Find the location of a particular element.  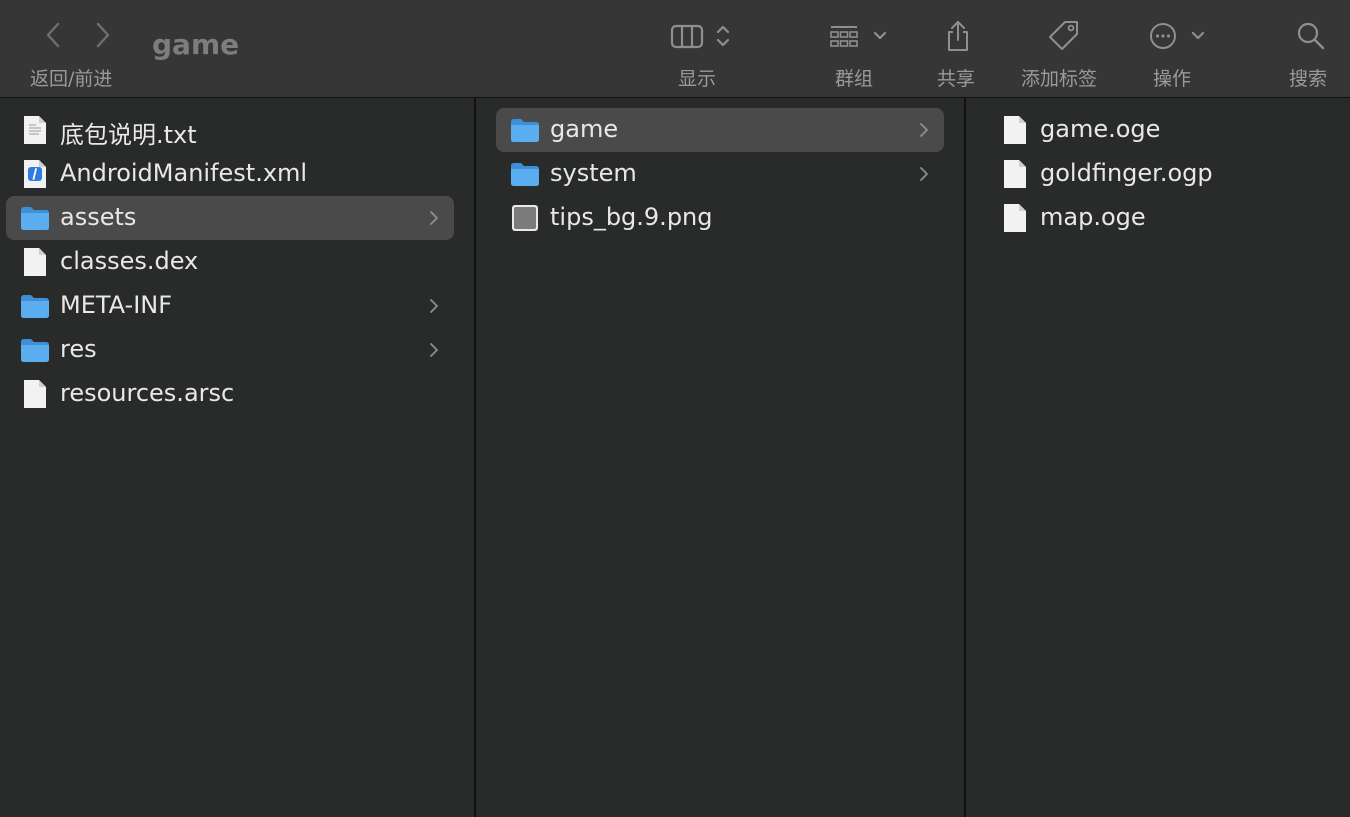

share-button: 共享 is located at coordinates (960, 54).